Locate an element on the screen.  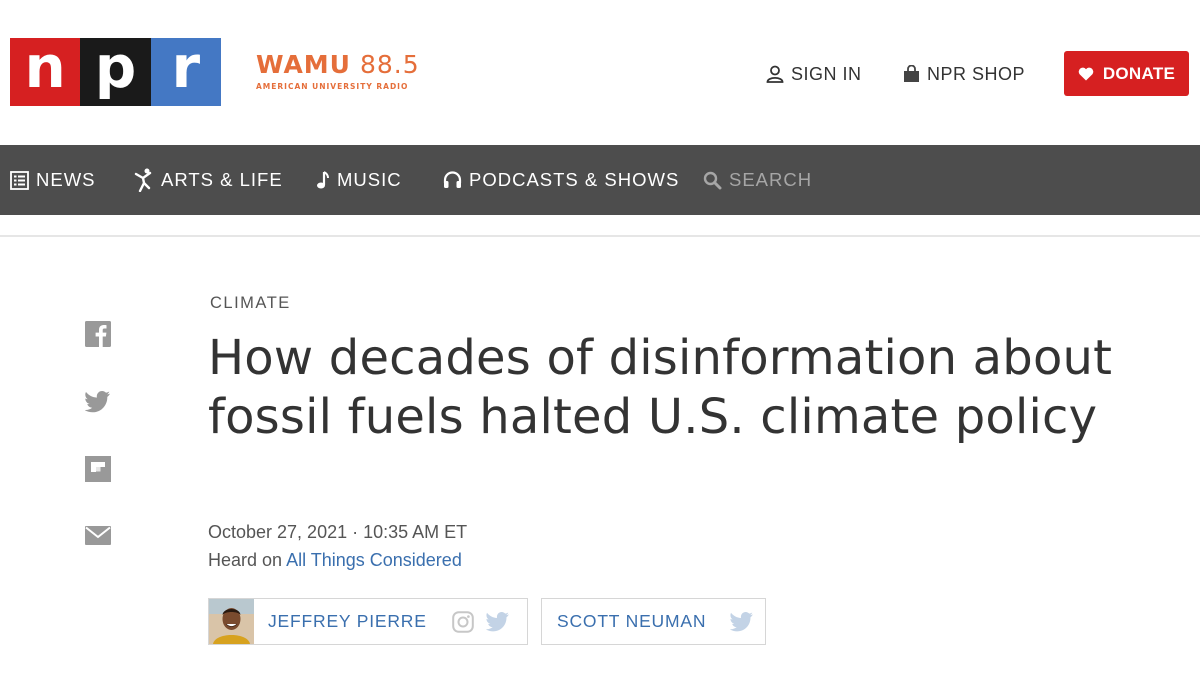
nav-label: NEWS is located at coordinates (66, 179).